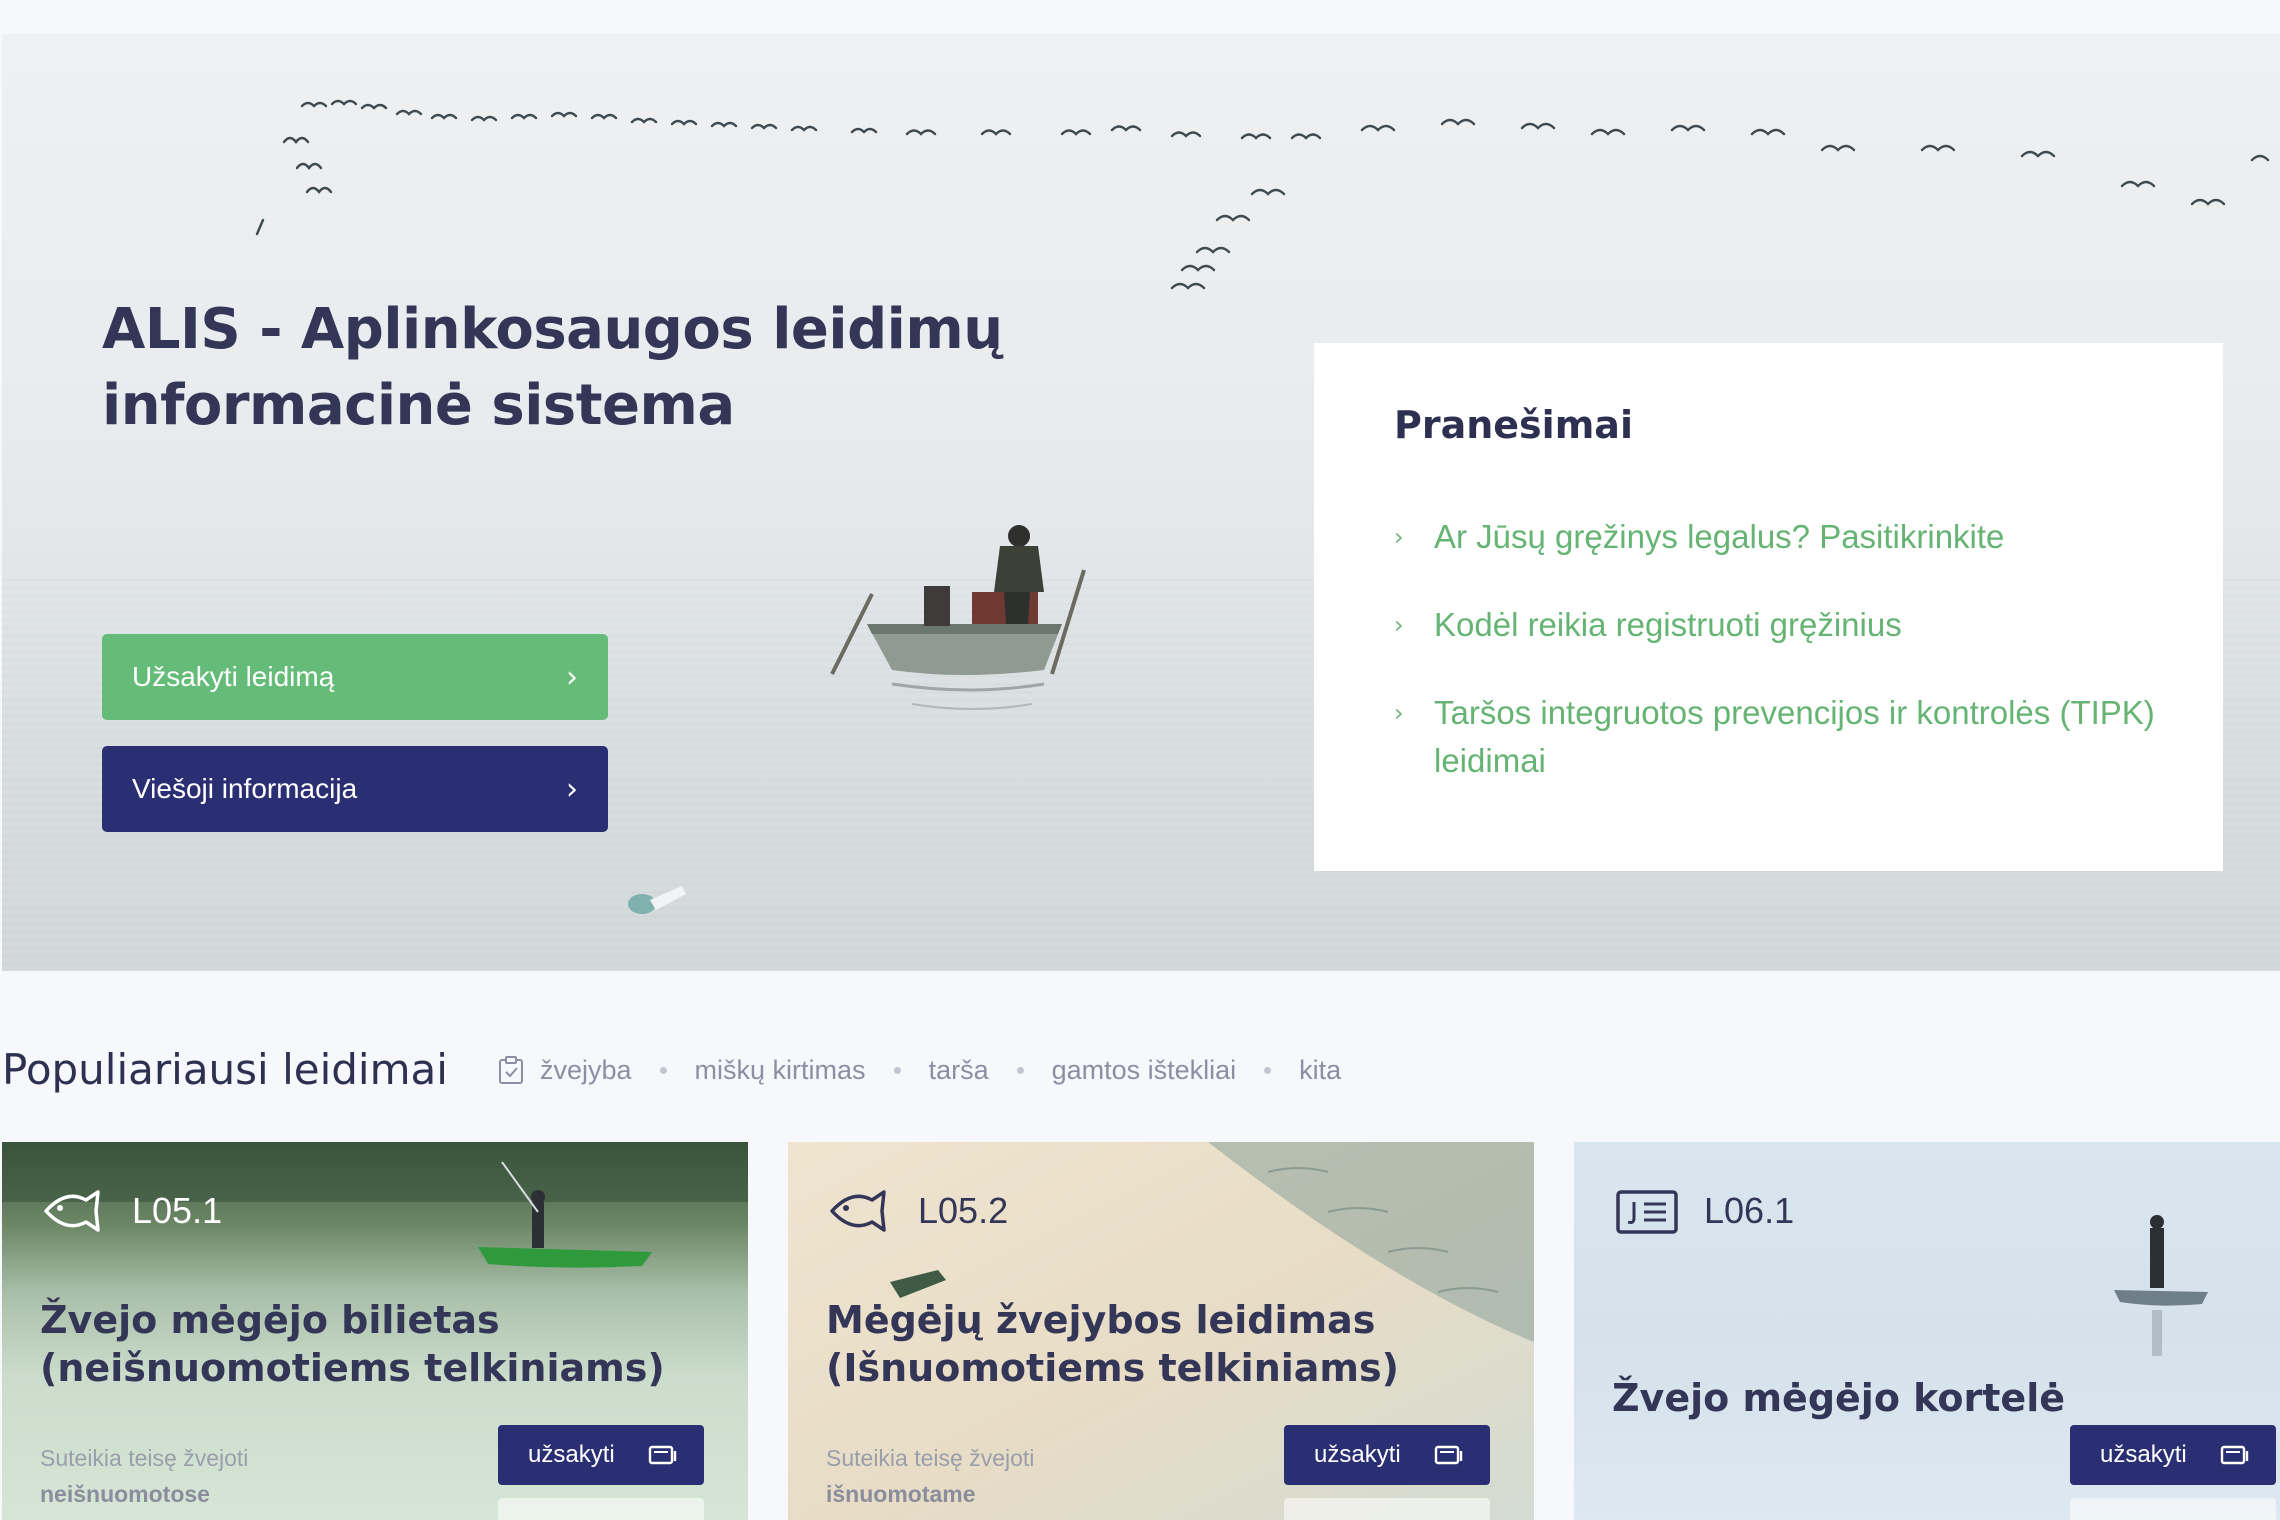 The image size is (2280, 1520). What do you see at coordinates (780, 1070) in the screenshot?
I see `filter-forest-cutting: miškų kirtimas` at bounding box center [780, 1070].